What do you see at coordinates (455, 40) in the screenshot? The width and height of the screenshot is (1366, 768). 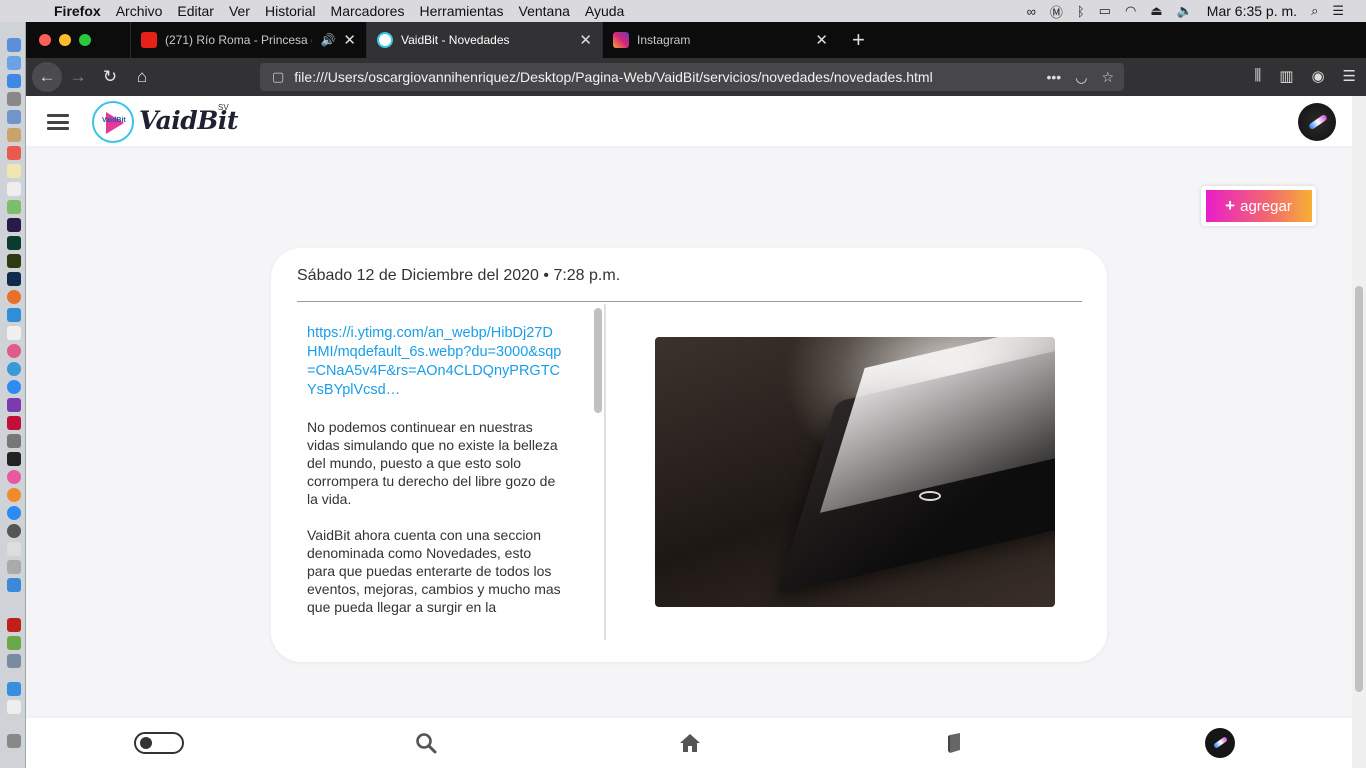 I see `tab-label: VaidBit - Novedades` at bounding box center [455, 40].